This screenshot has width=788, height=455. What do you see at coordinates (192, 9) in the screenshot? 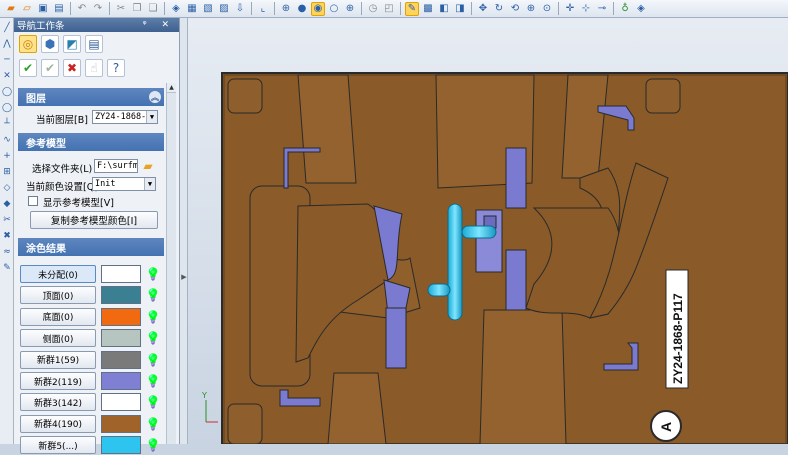
I see `layer-icon: ▦` at bounding box center [192, 9].